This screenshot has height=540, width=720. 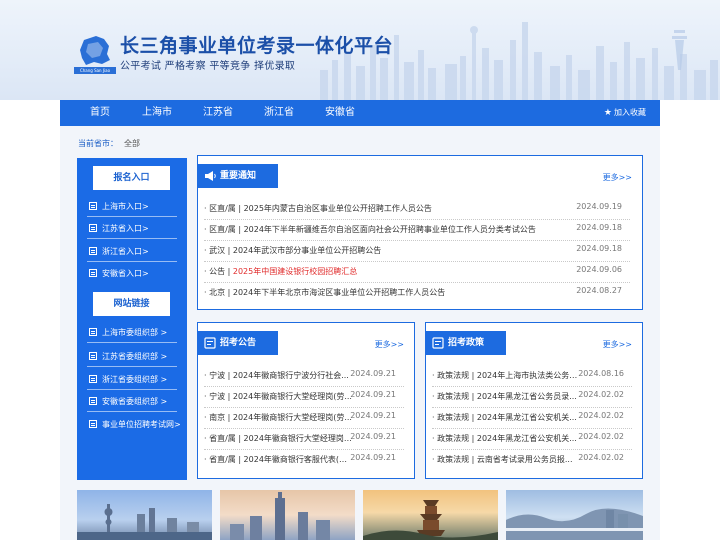 I want to click on recruit-more-link: 更多>>, so click(x=389, y=344).